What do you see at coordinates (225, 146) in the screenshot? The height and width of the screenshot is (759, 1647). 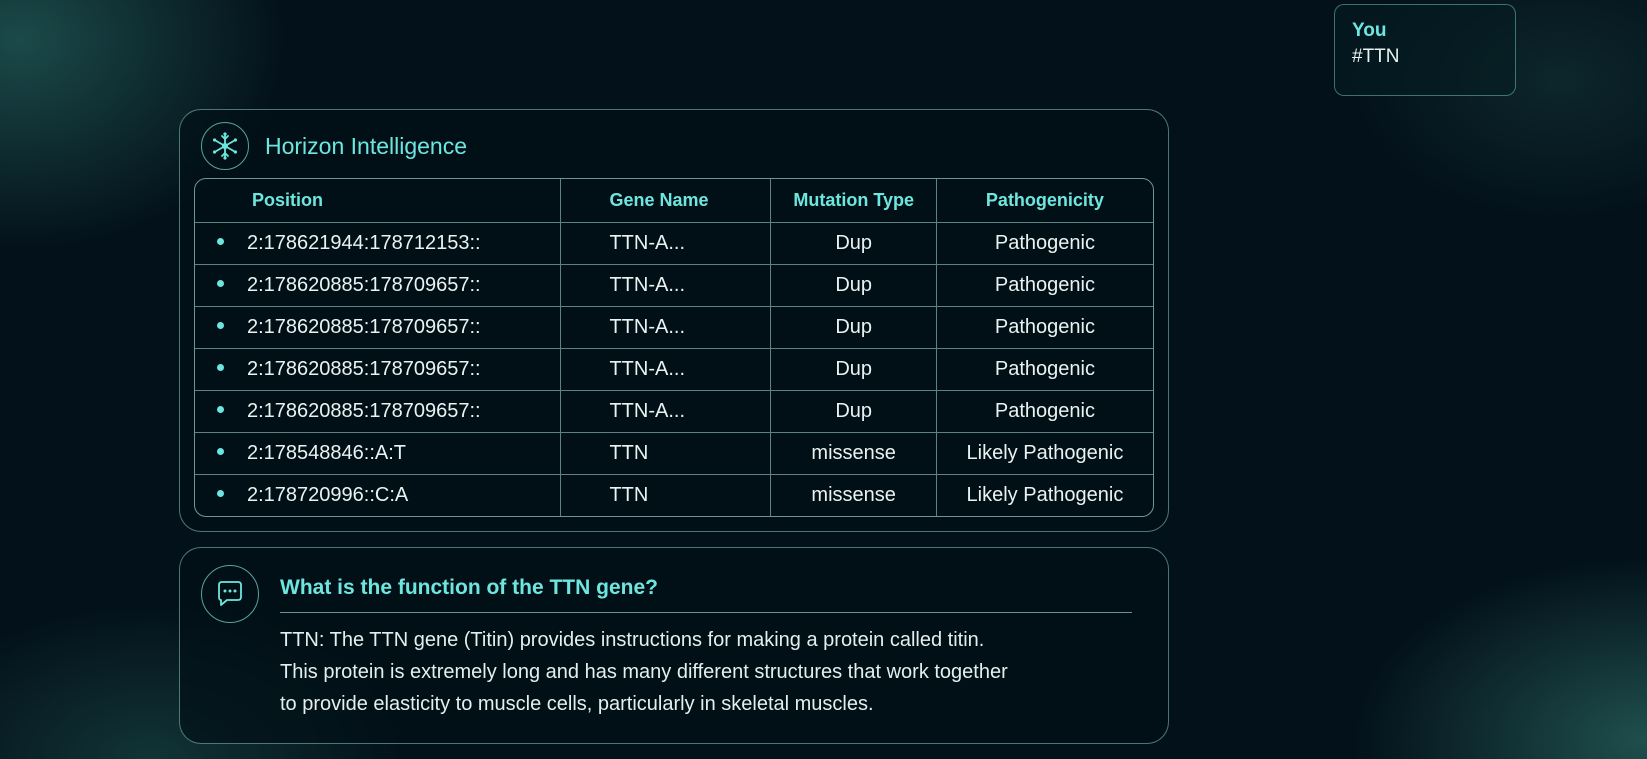 I see `network-snowflake-icon` at bounding box center [225, 146].